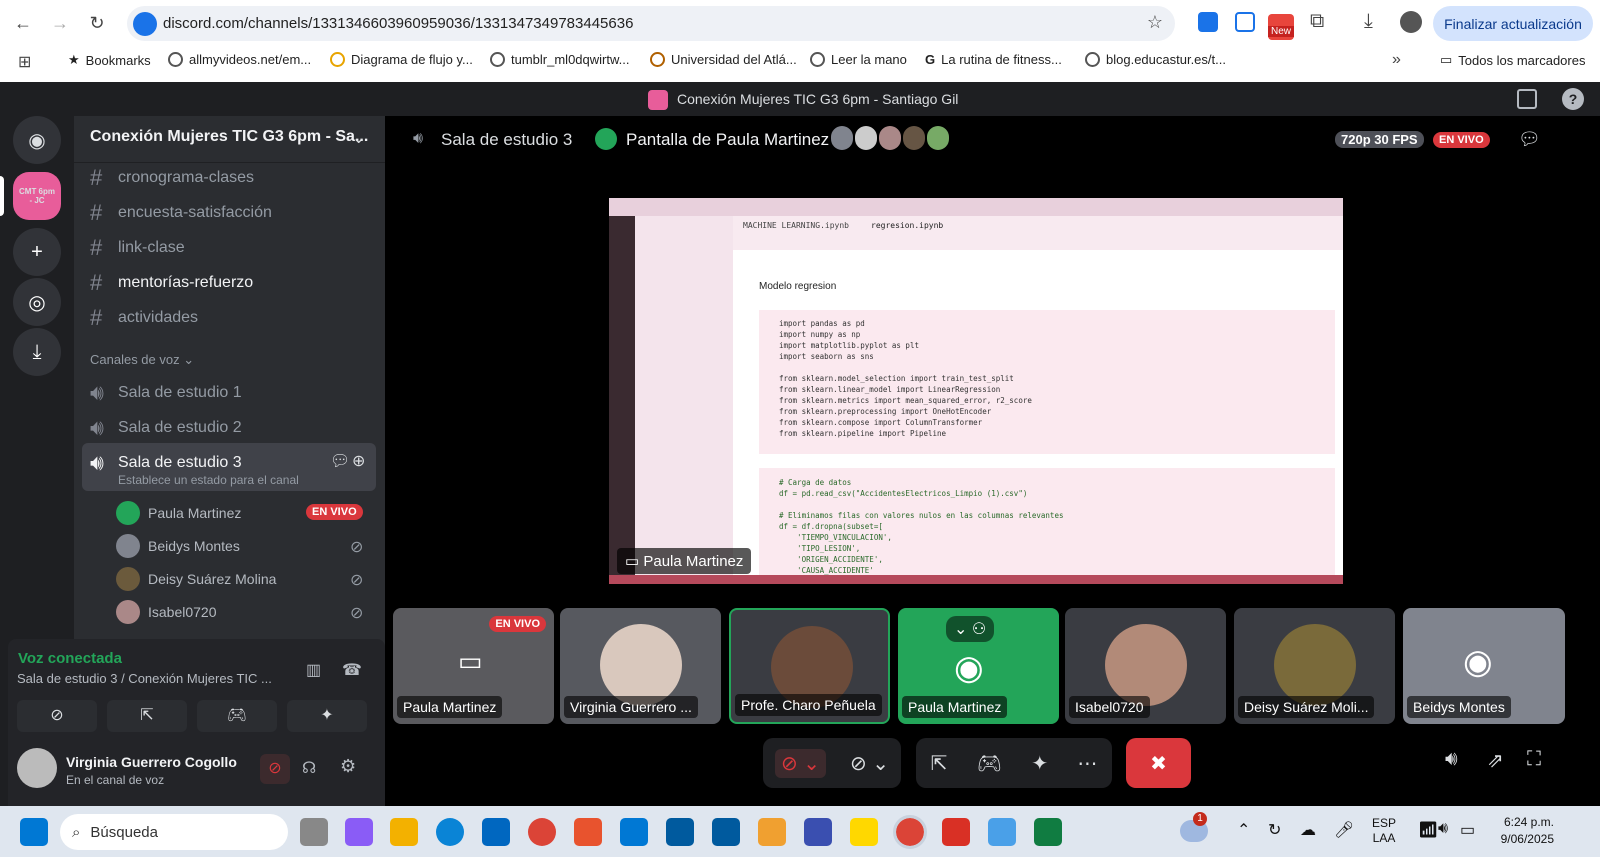  What do you see at coordinates (1527, 99) in the screenshot?
I see `inbox-icon` at bounding box center [1527, 99].